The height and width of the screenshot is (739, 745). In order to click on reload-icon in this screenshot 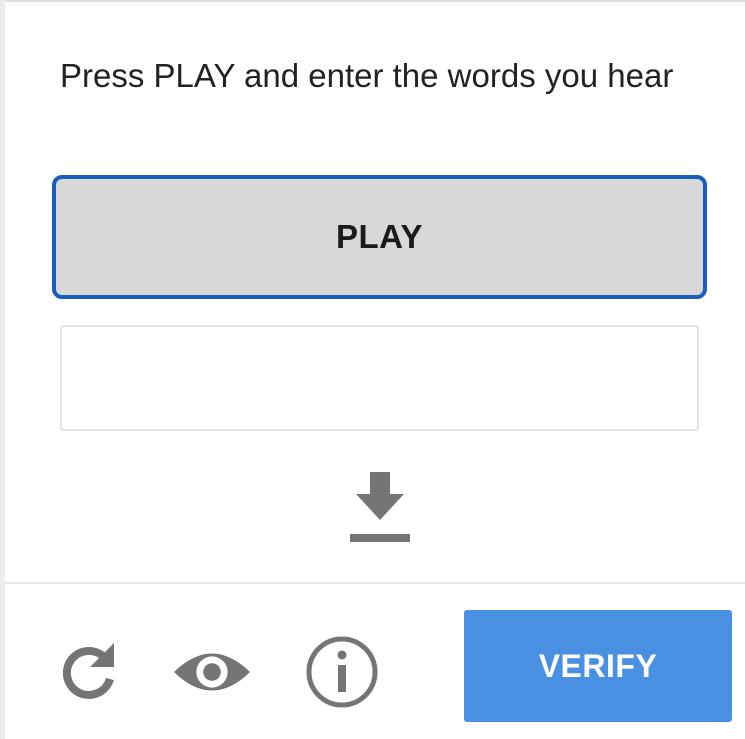, I will do `click(88, 671)`.